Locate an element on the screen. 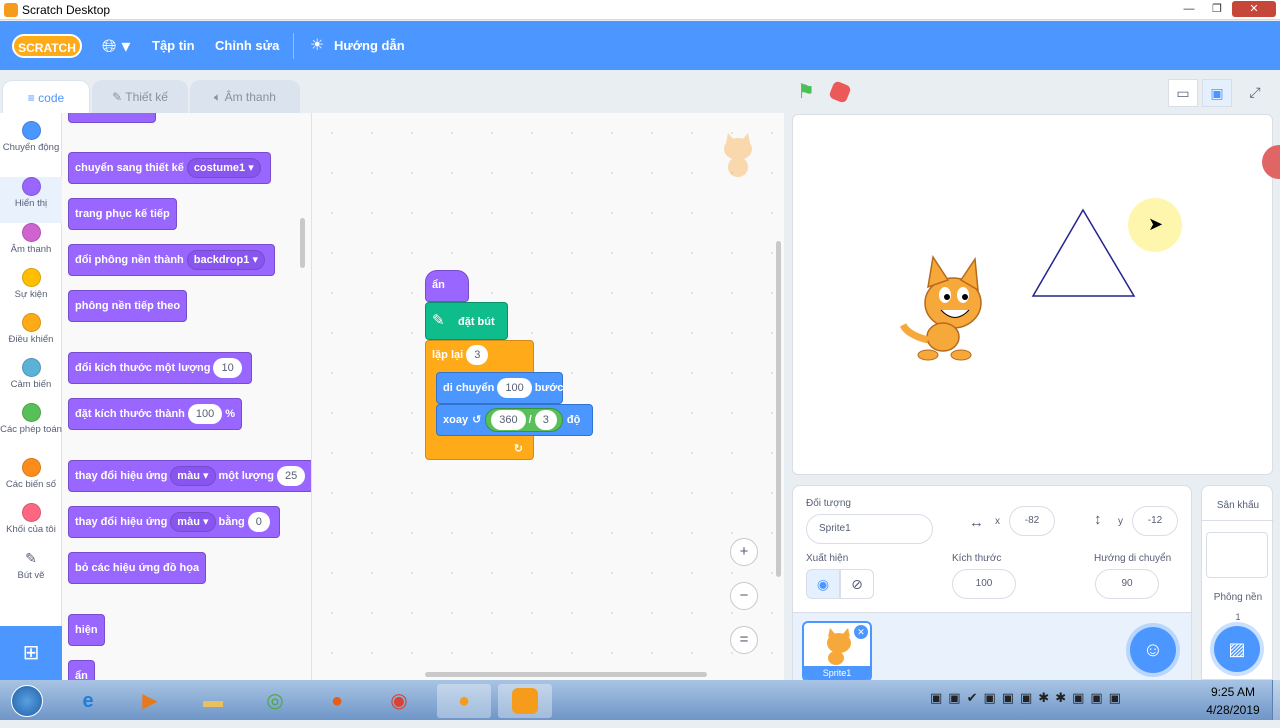 This screenshot has height=728, width=1280. block-change-size: đổi kích thước một lượng 10 is located at coordinates (160, 368).